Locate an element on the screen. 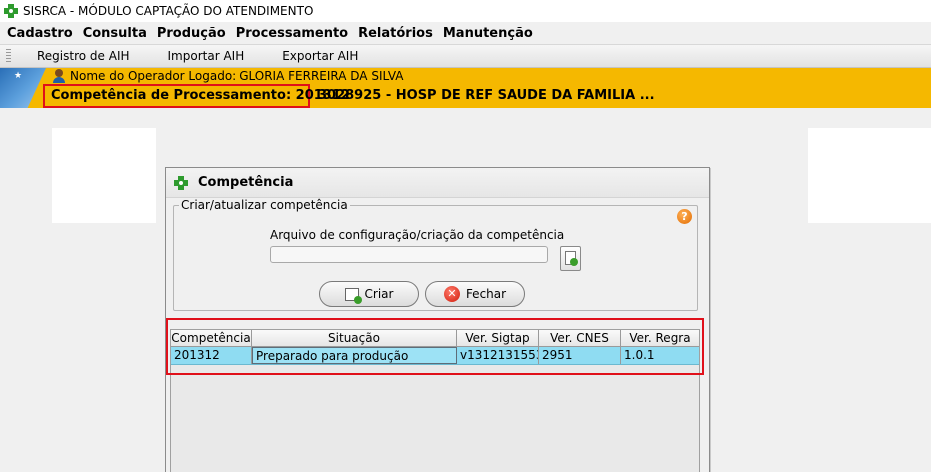 The height and width of the screenshot is (472, 931). window-title: SISRCA - MÓDULO CAPTAÇÃO DO ATENDIMENTO is located at coordinates (168, 11).